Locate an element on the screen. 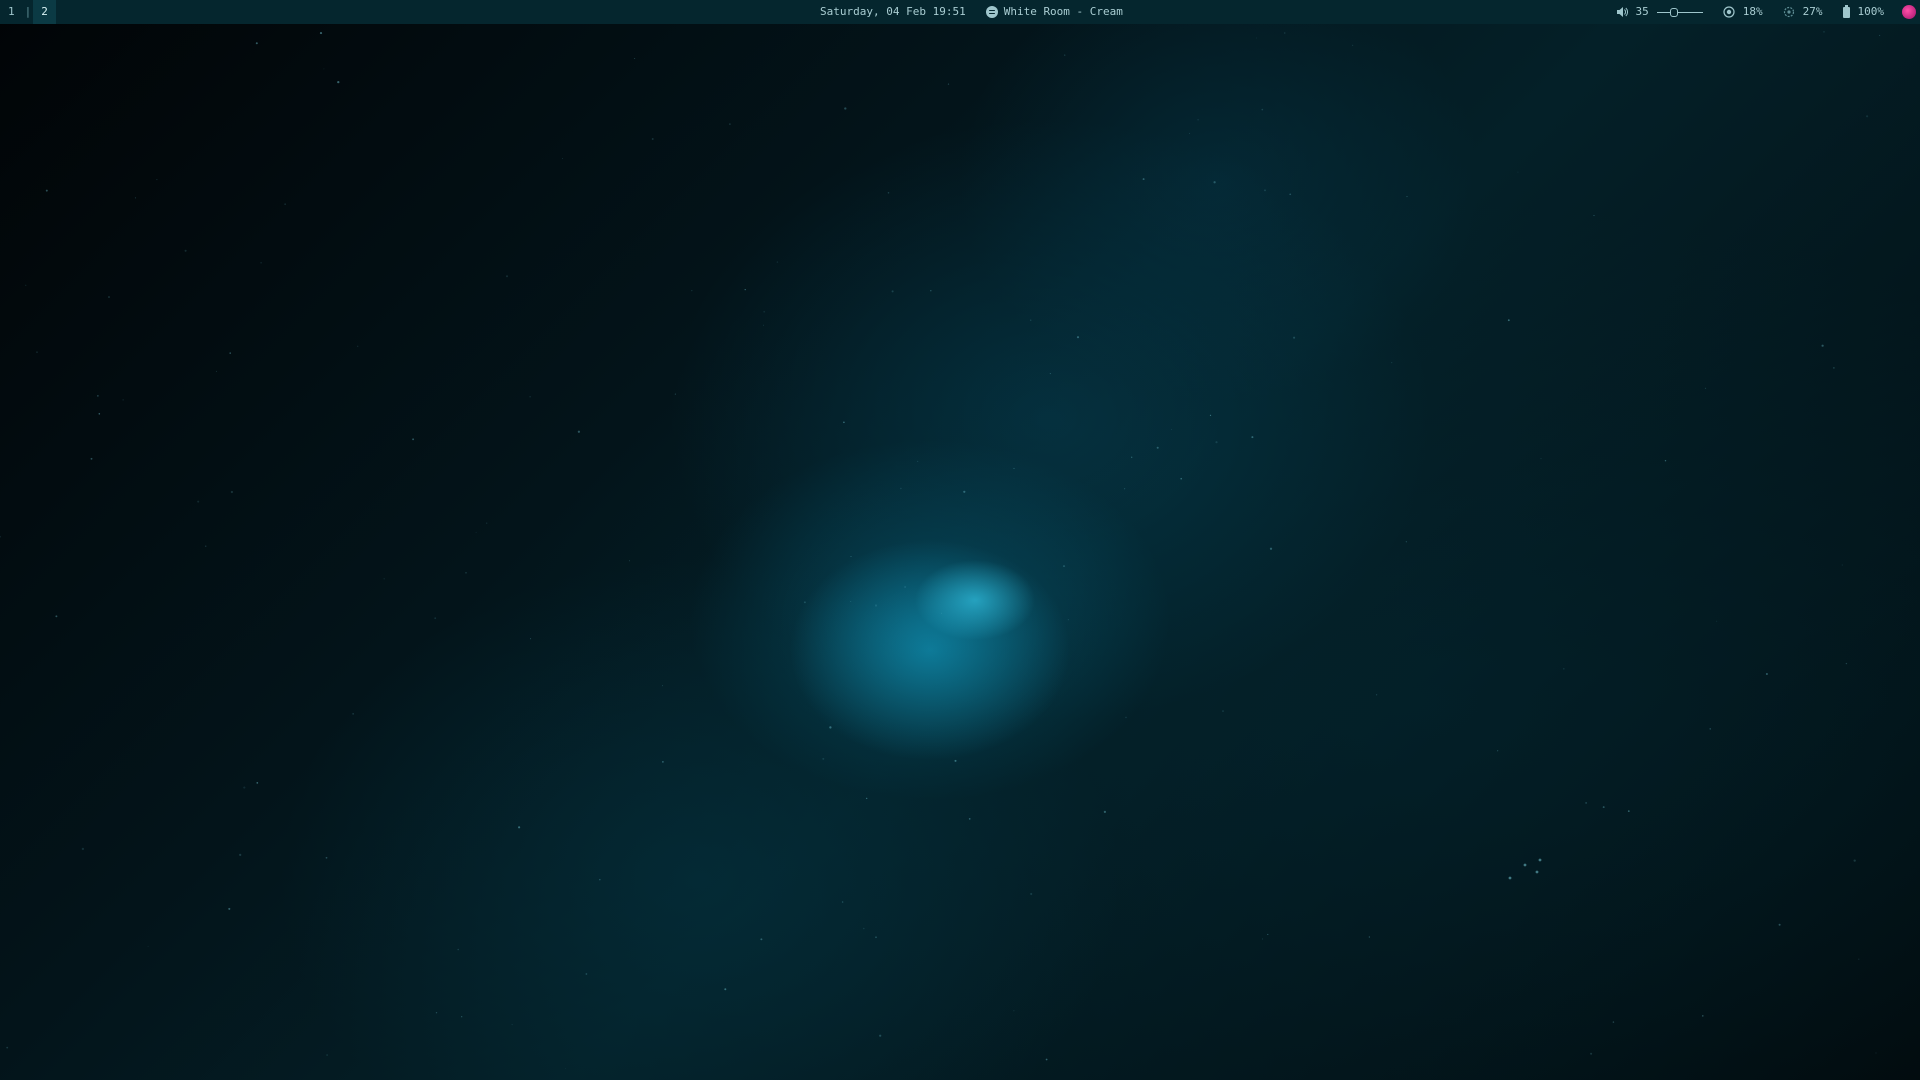  avatar-icon is located at coordinates (1909, 12).